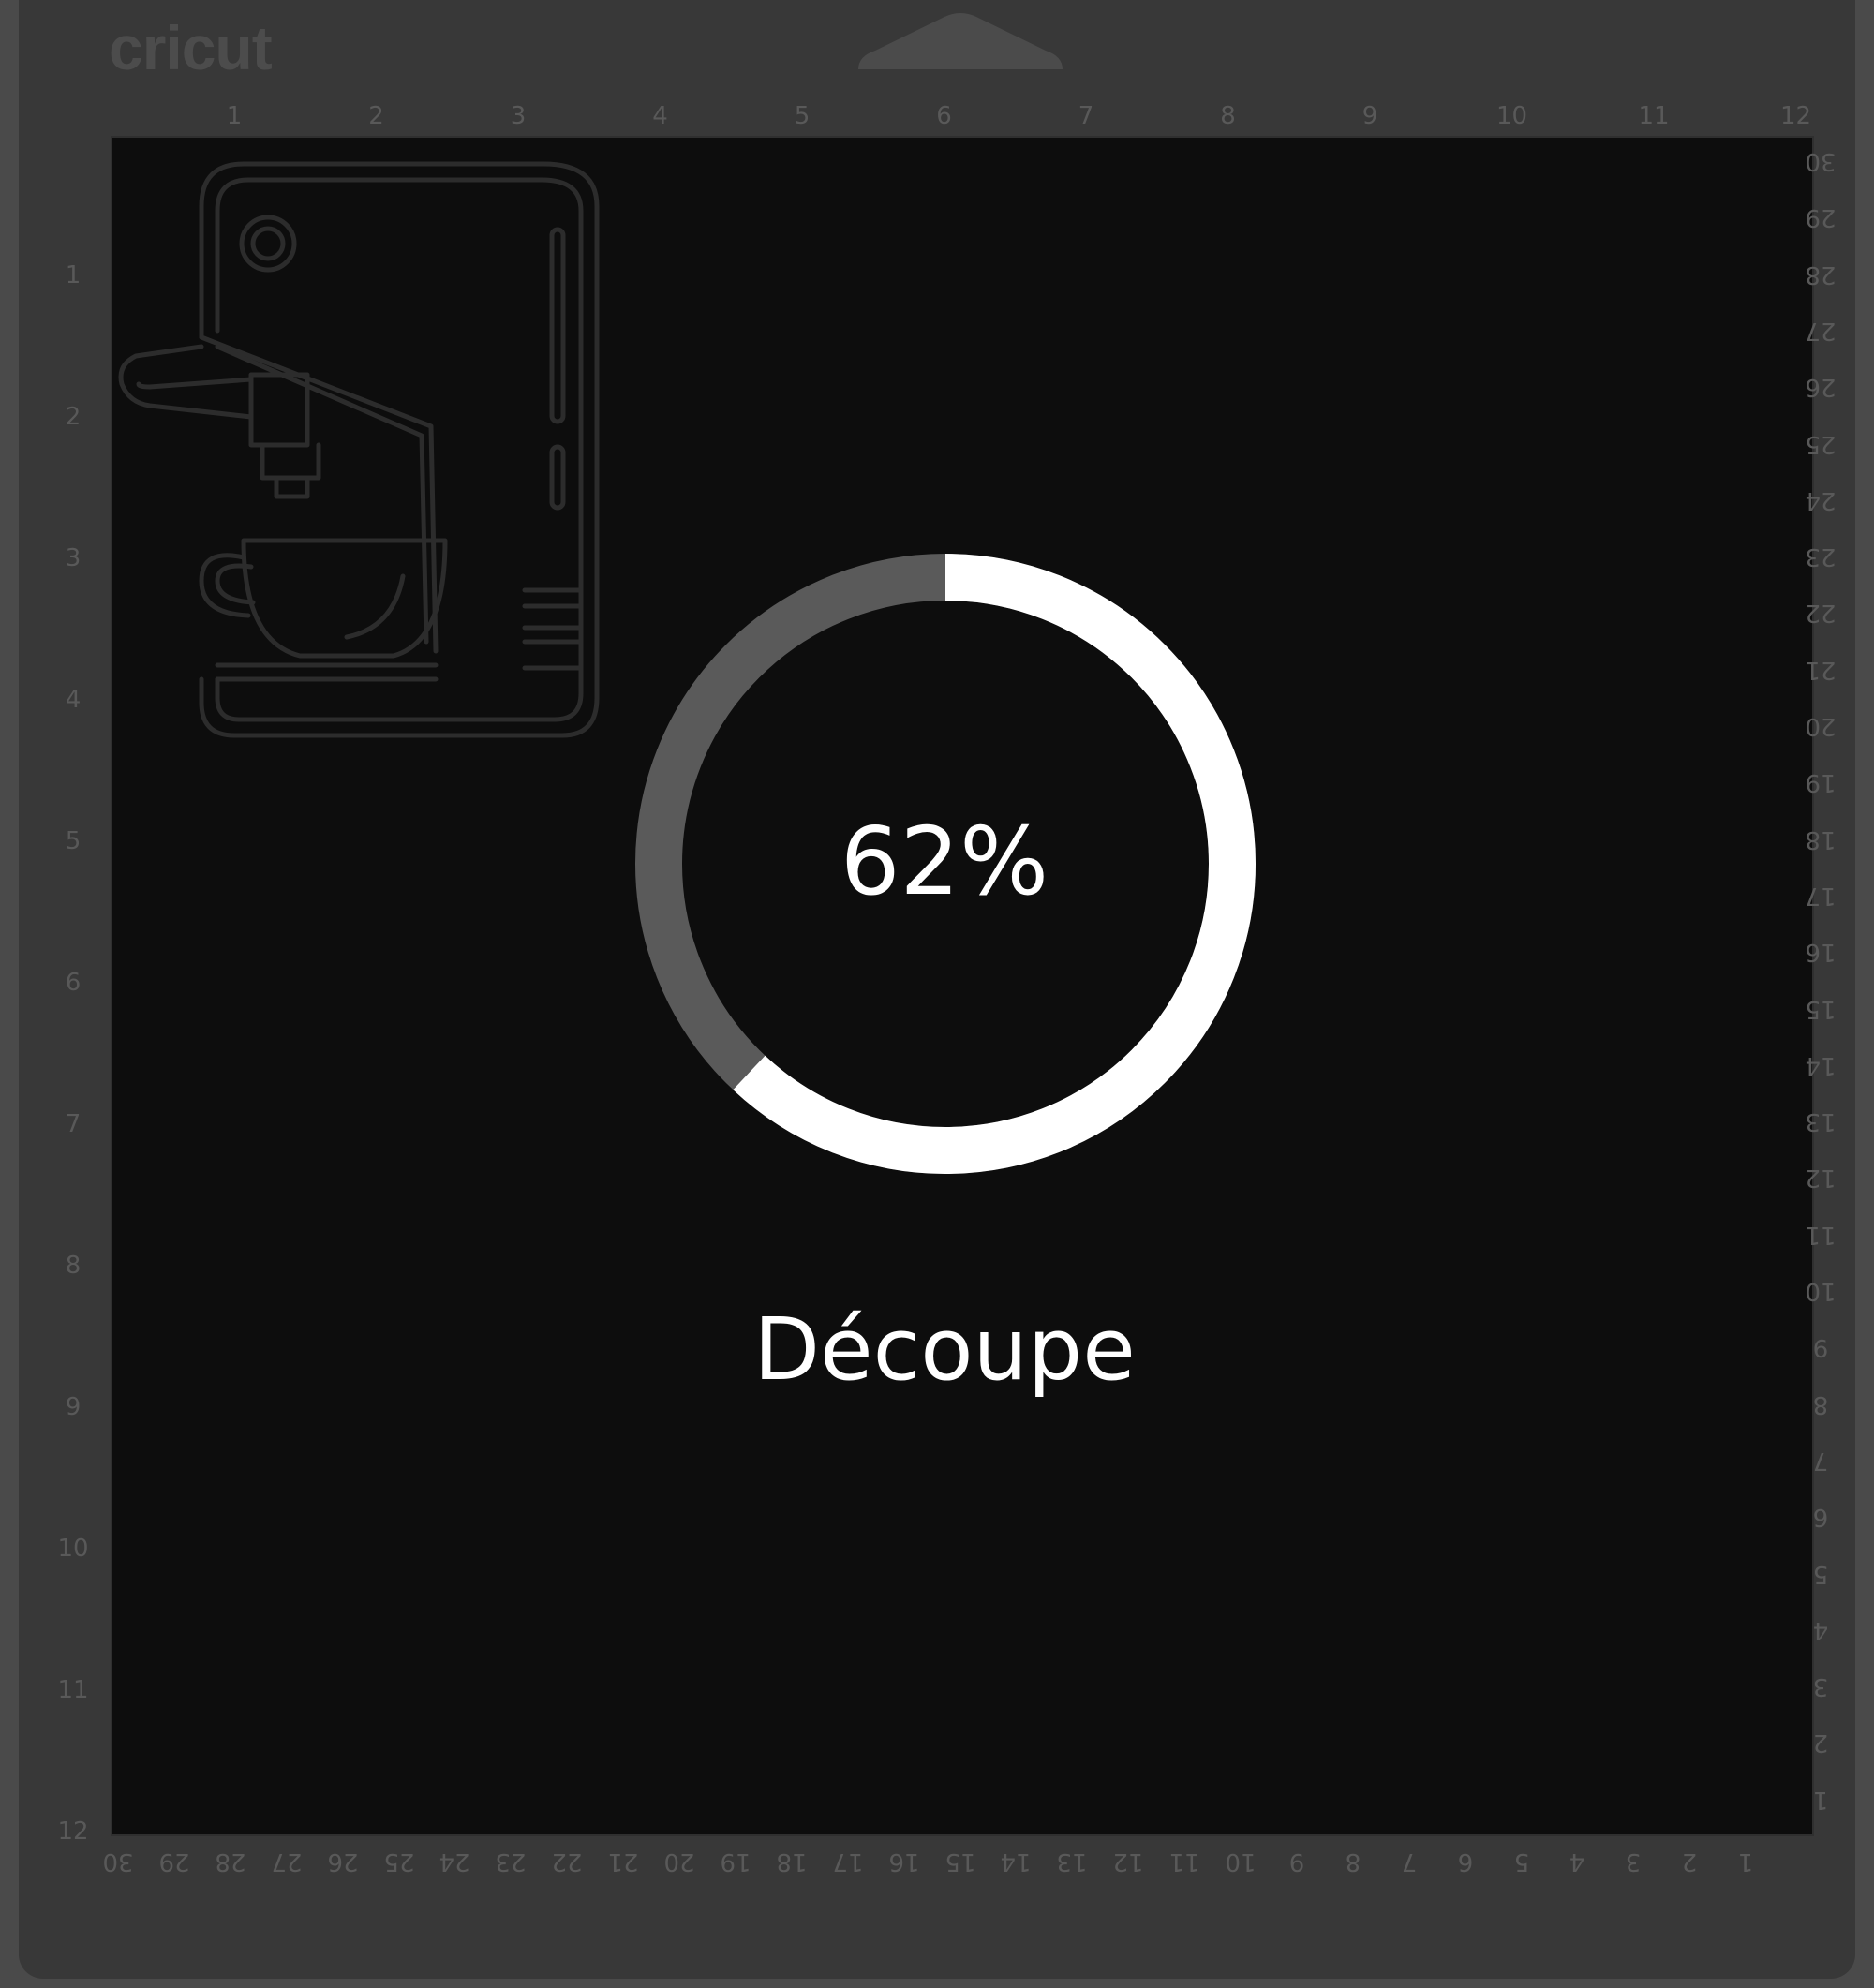 Image resolution: width=1874 pixels, height=1988 pixels. Describe the element at coordinates (904, 1861) in the screenshot. I see `ruler-bottom-label: 16` at that location.